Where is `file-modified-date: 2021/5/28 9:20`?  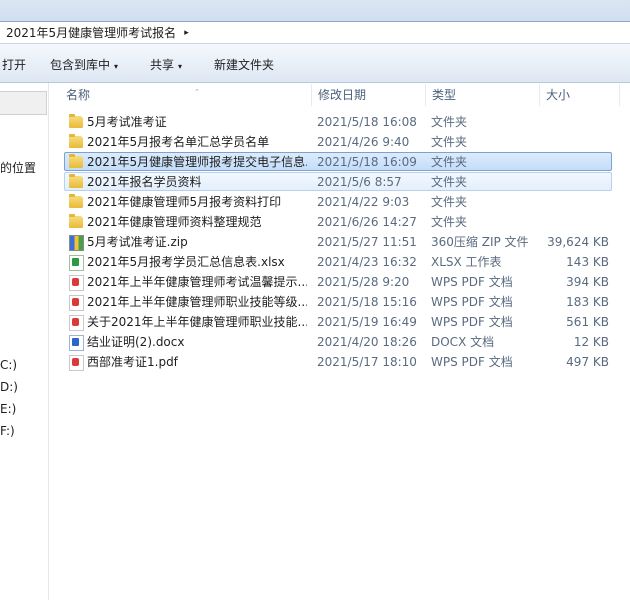
file-modified-date: 2021/5/28 9:20 is located at coordinates (363, 282).